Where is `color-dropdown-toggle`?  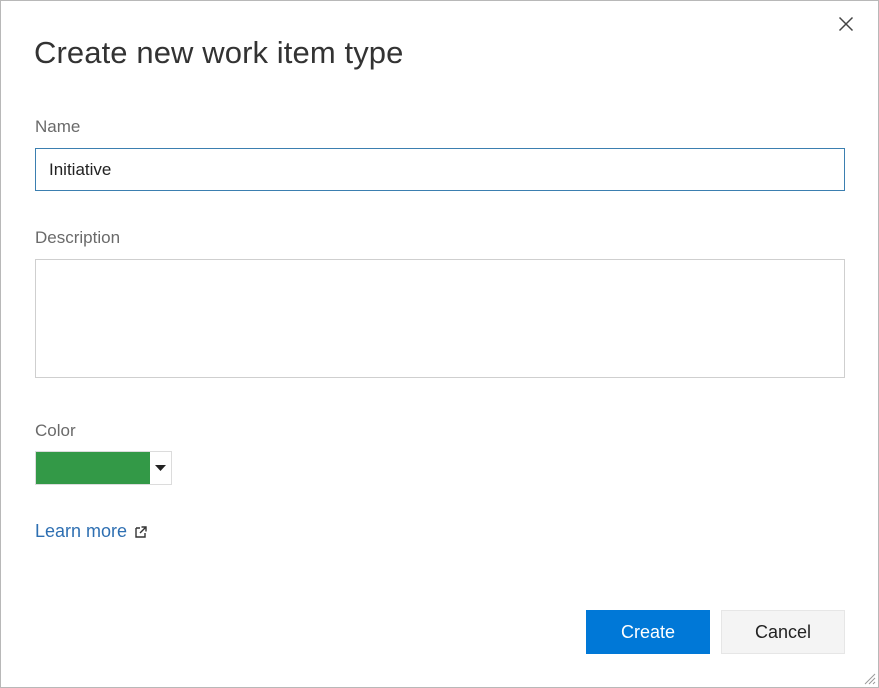
color-dropdown-toggle is located at coordinates (160, 468).